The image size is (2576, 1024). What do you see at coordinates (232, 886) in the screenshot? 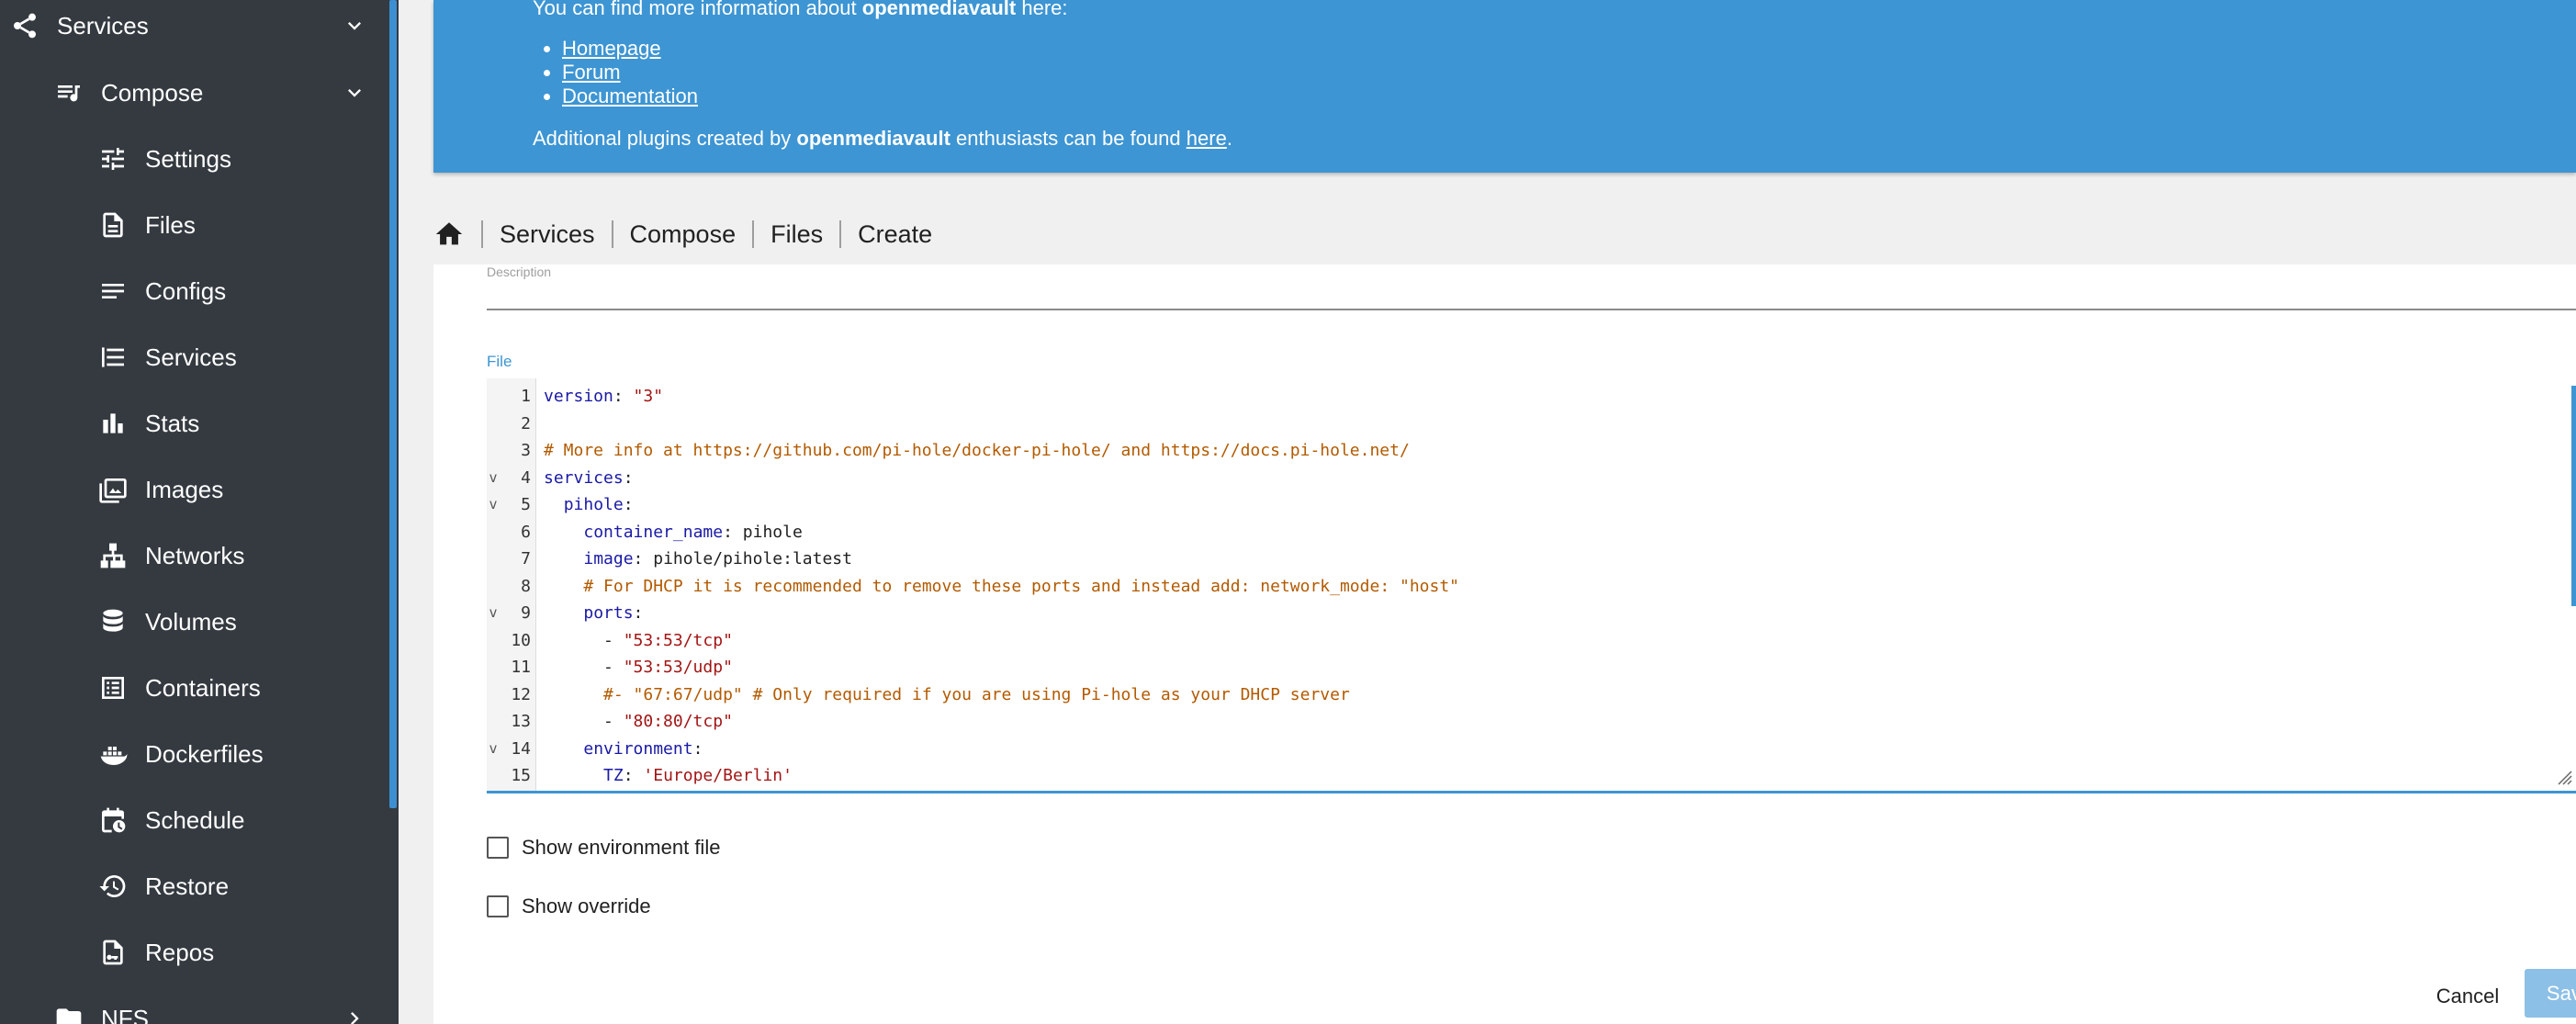
I see `sidebar-item-restore: Restore` at bounding box center [232, 886].